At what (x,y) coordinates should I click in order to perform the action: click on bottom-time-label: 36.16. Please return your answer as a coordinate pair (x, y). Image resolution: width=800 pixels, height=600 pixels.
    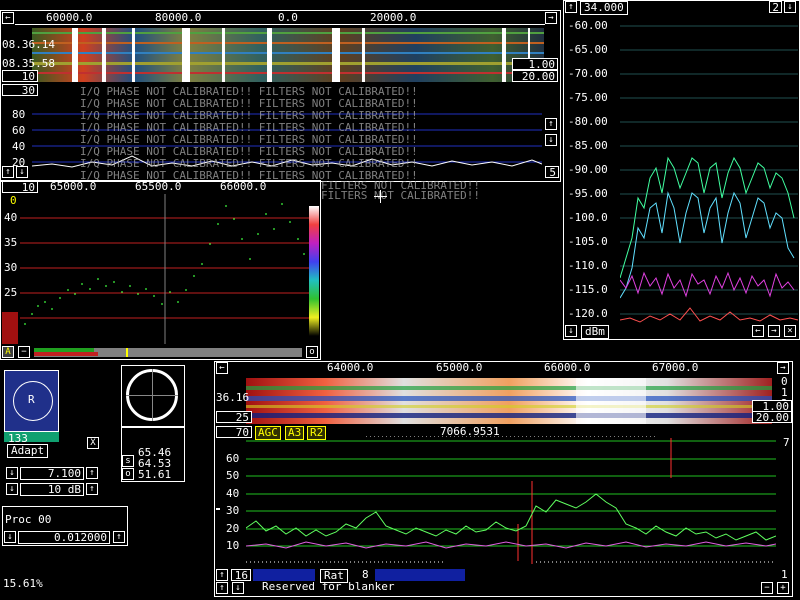
    Looking at the image, I should click on (233, 397).